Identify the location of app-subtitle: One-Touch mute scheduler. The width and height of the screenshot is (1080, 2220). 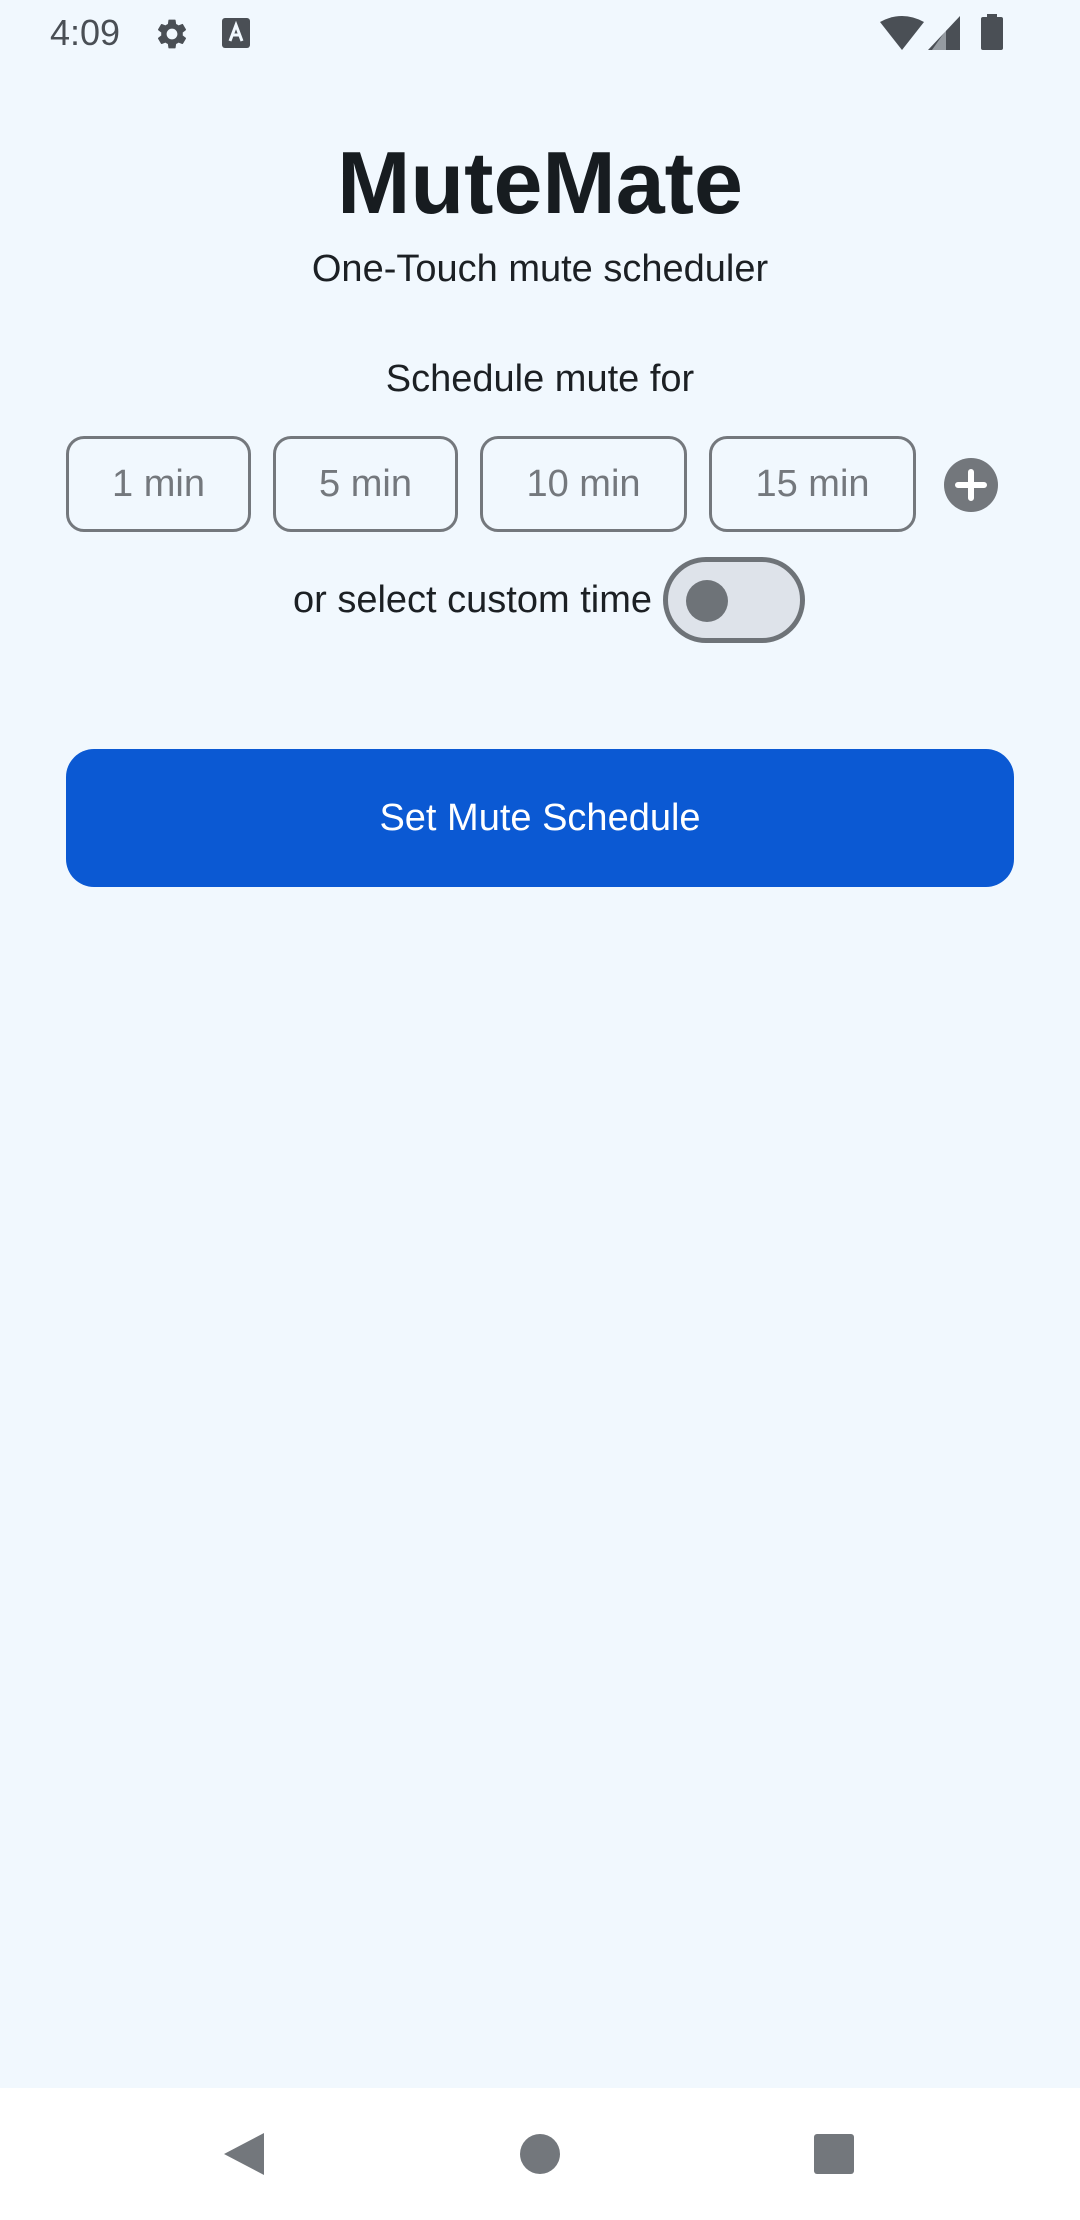
(540, 269).